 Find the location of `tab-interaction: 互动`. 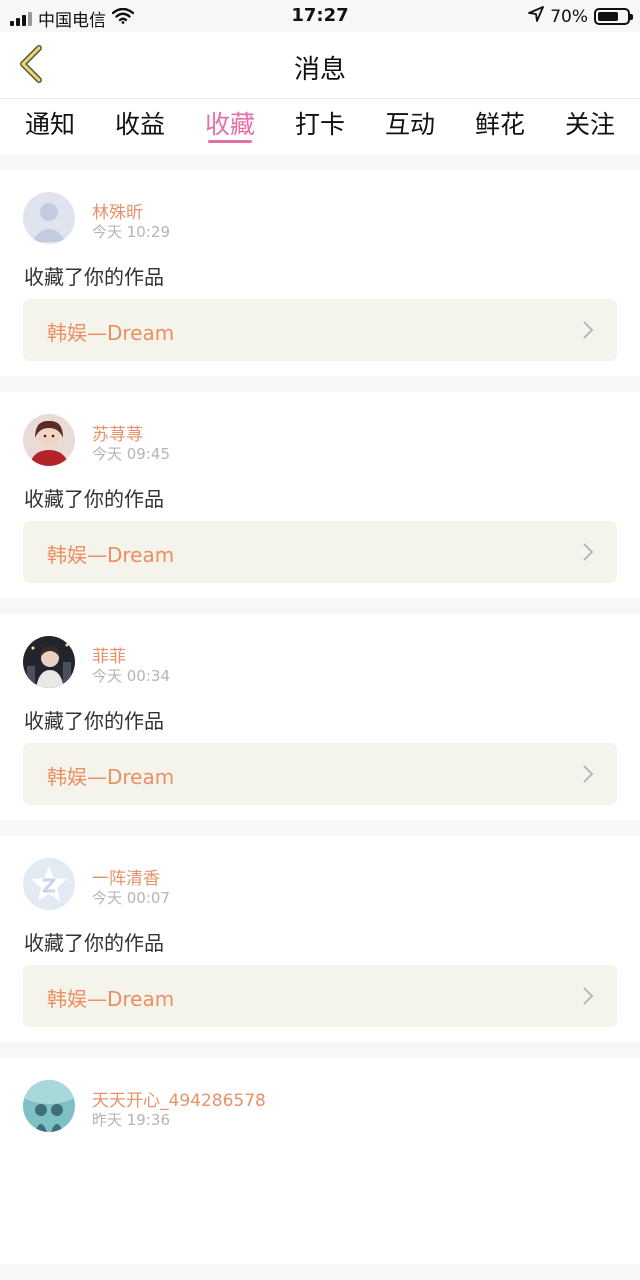

tab-interaction: 互动 is located at coordinates (410, 127).